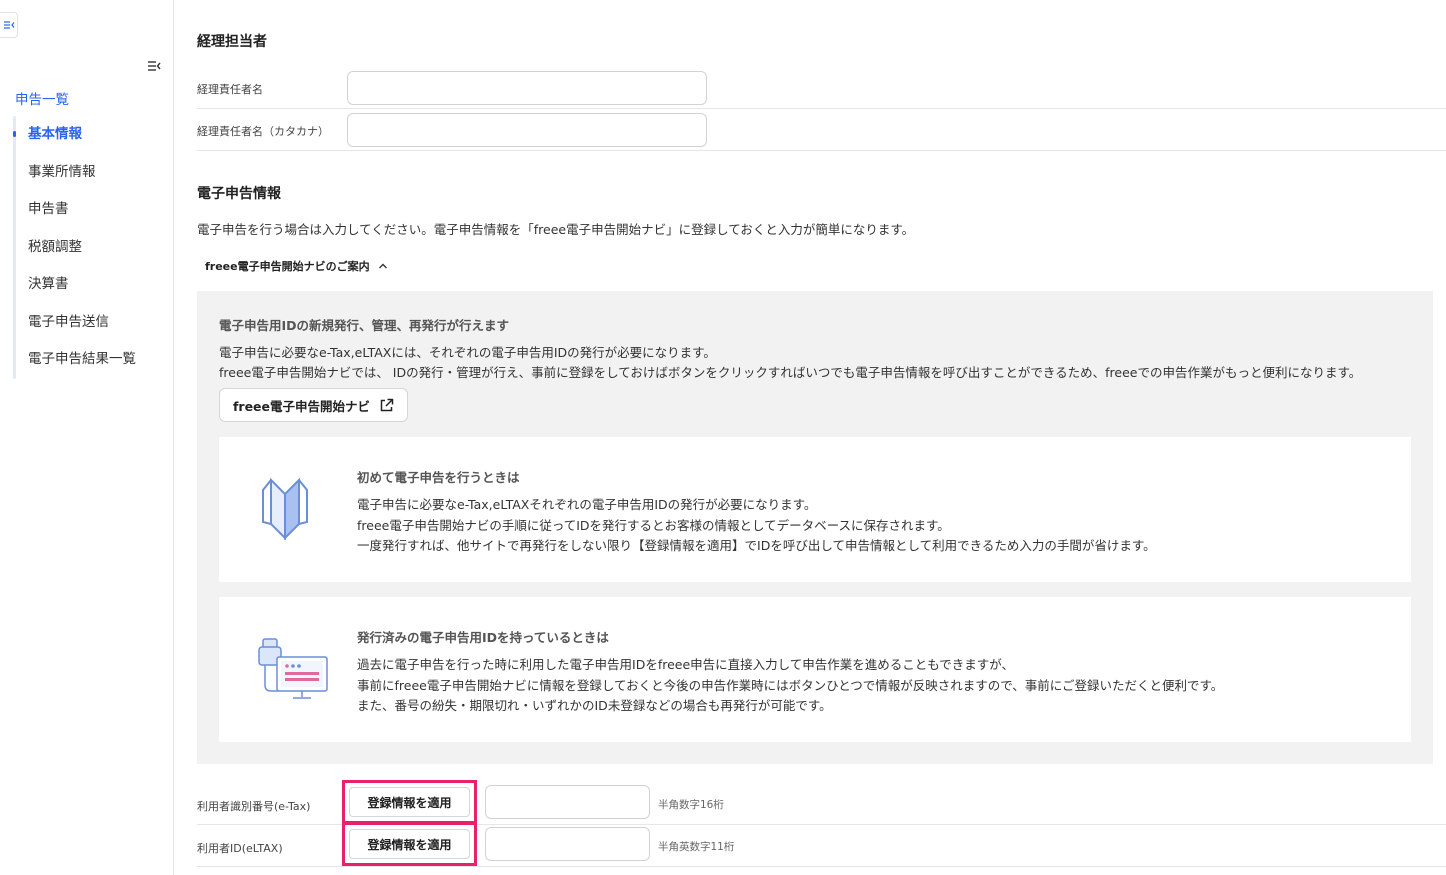 The width and height of the screenshot is (1446, 875). Describe the element at coordinates (42, 98) in the screenshot. I see `nav-declaration-list-link: 申告一覧` at that location.